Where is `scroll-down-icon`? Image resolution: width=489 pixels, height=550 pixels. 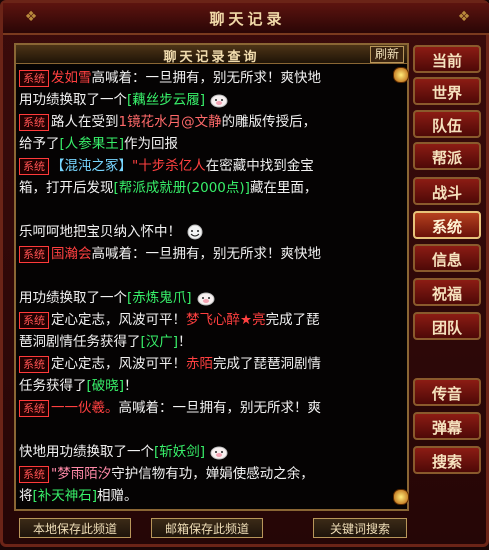 scroll-down-icon is located at coordinates (401, 497).